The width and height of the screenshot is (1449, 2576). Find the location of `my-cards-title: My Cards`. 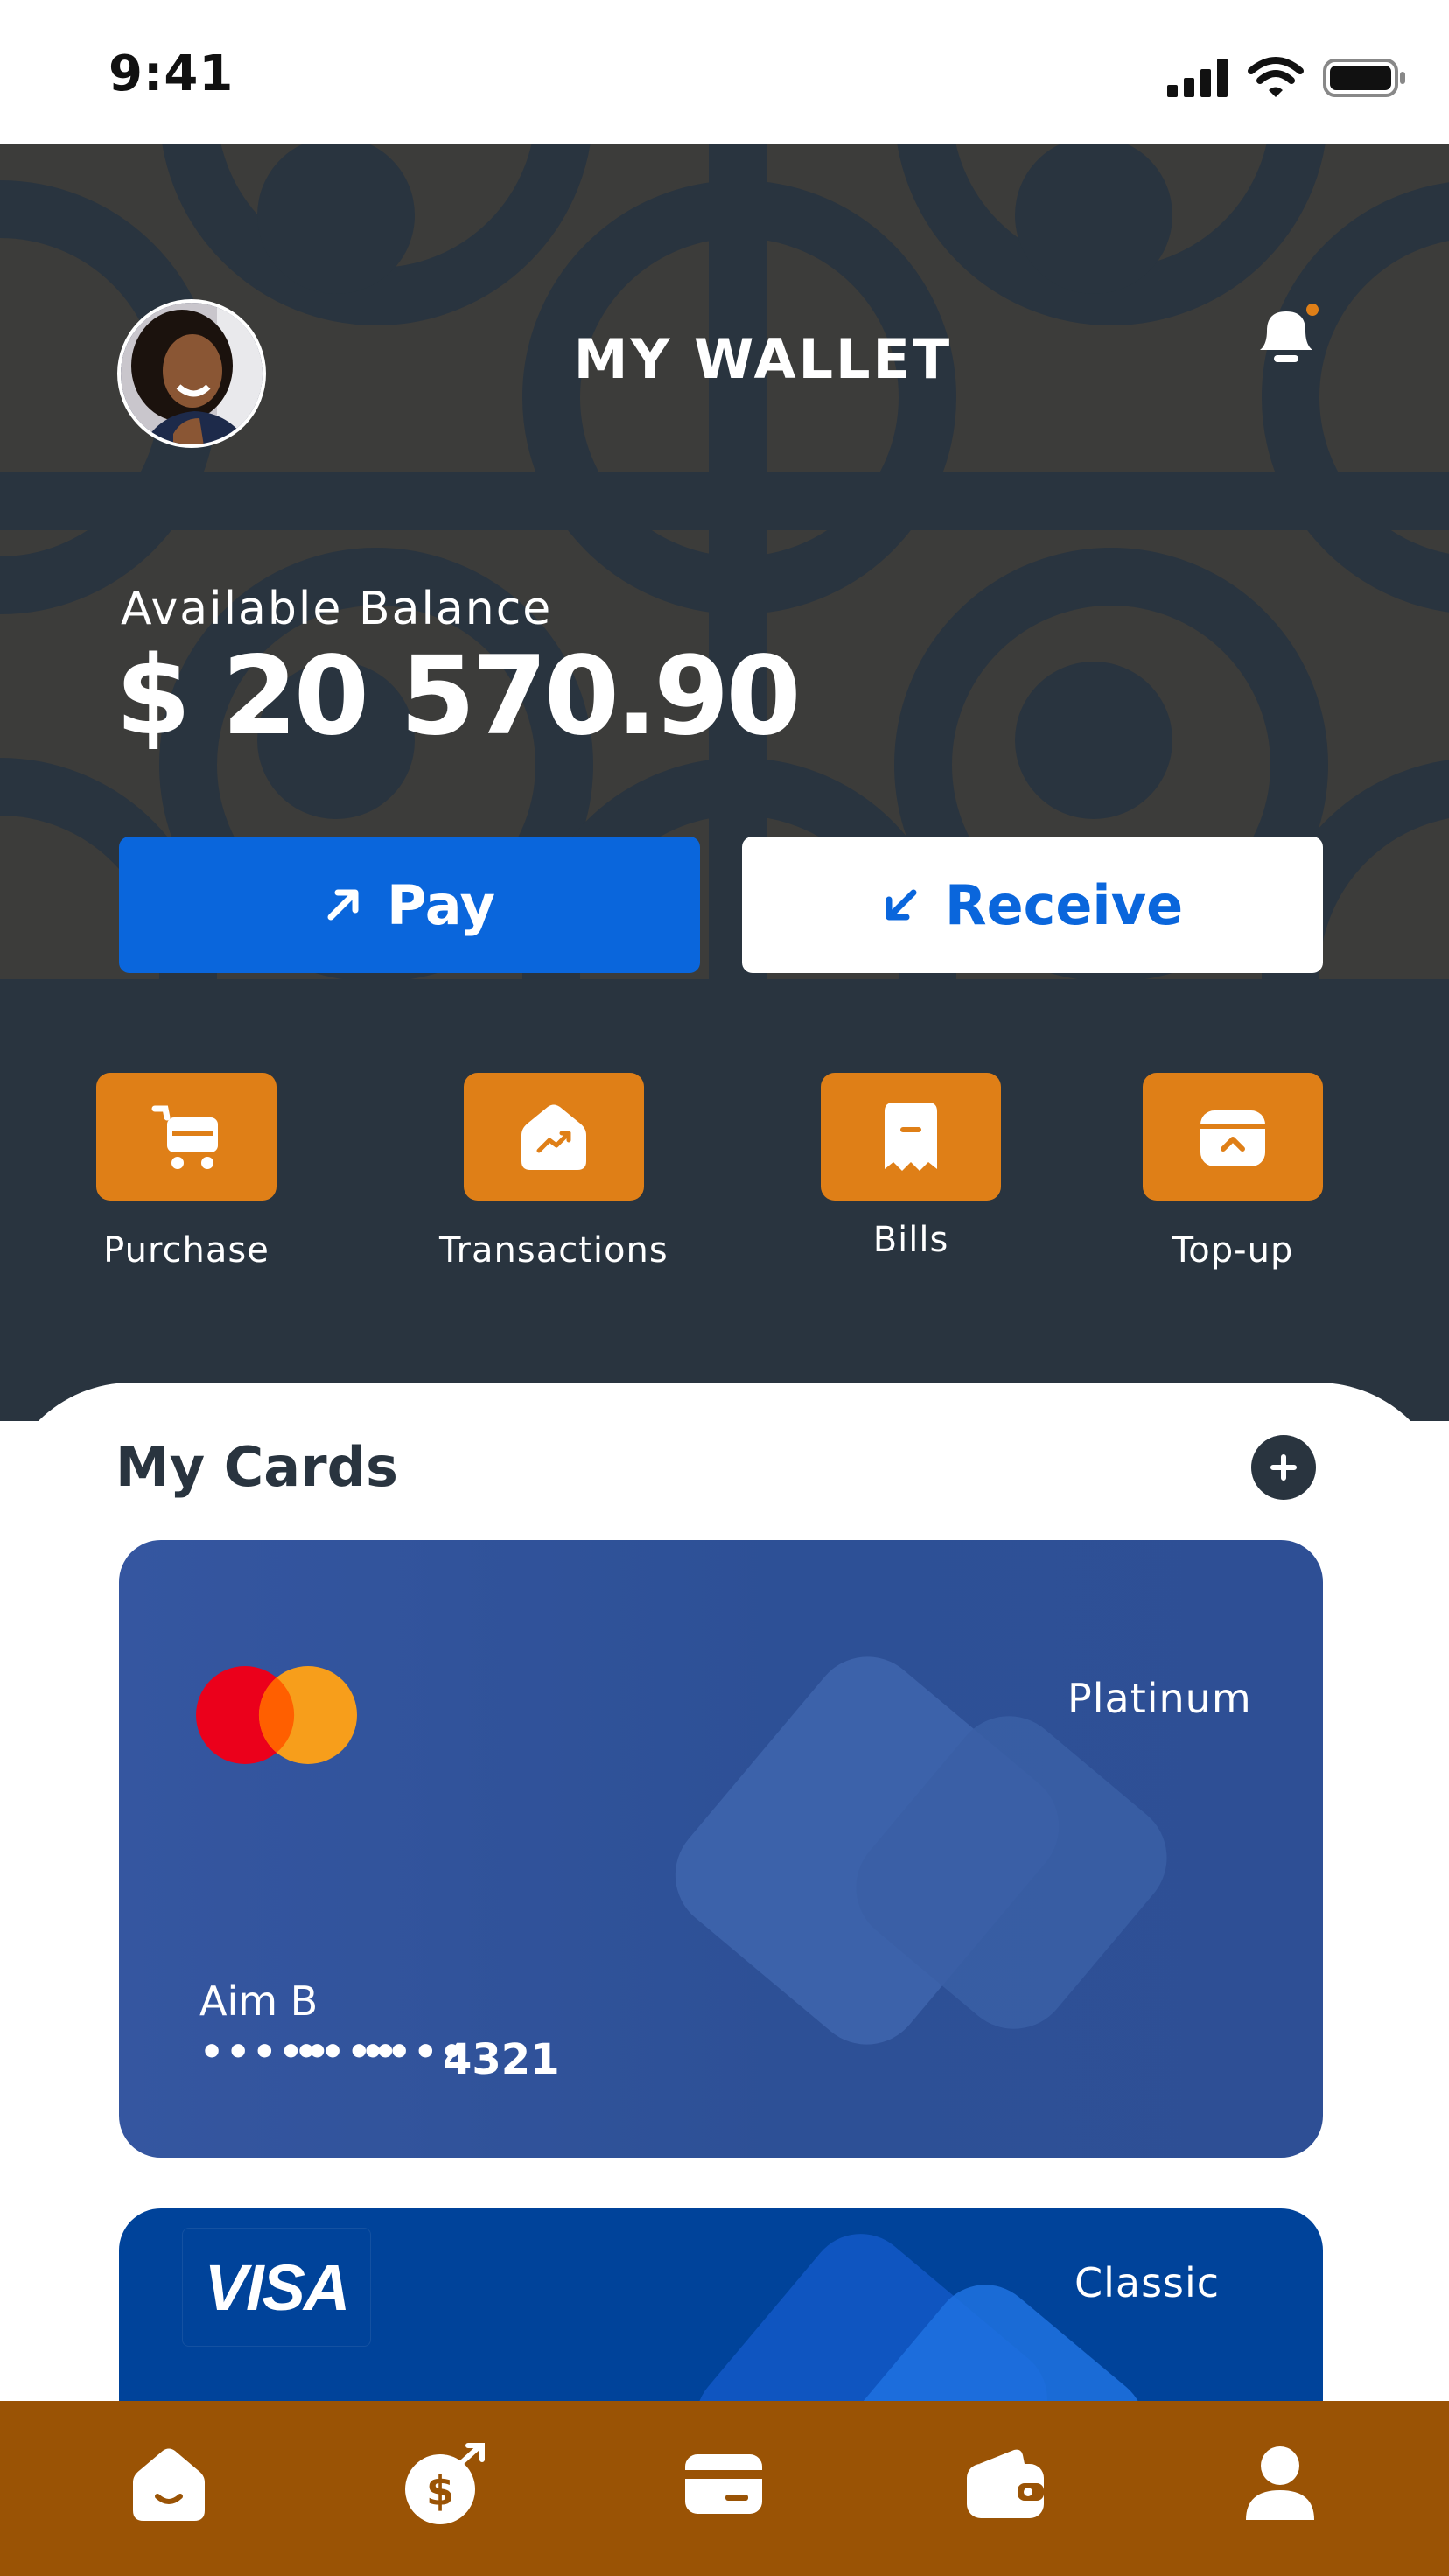

my-cards-title: My Cards is located at coordinates (257, 1467).